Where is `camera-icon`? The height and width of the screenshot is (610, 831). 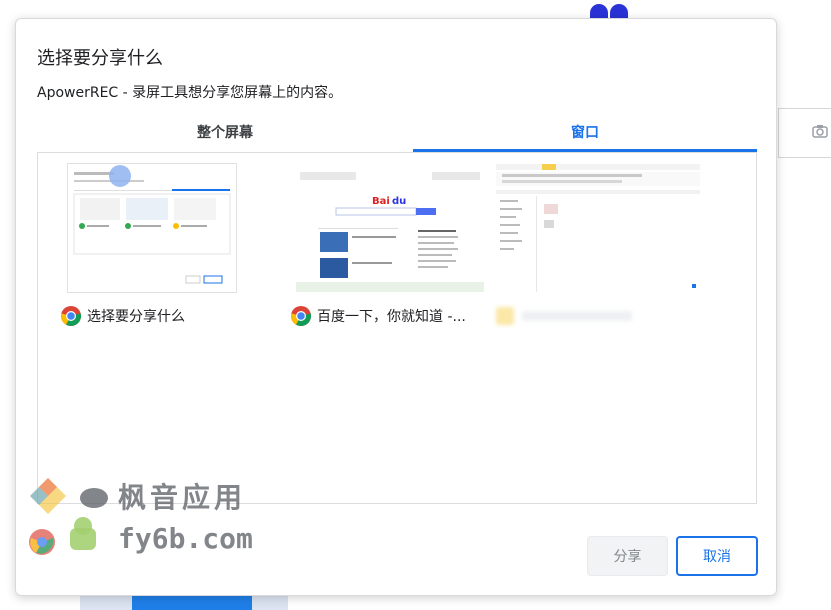
camera-icon is located at coordinates (820, 131).